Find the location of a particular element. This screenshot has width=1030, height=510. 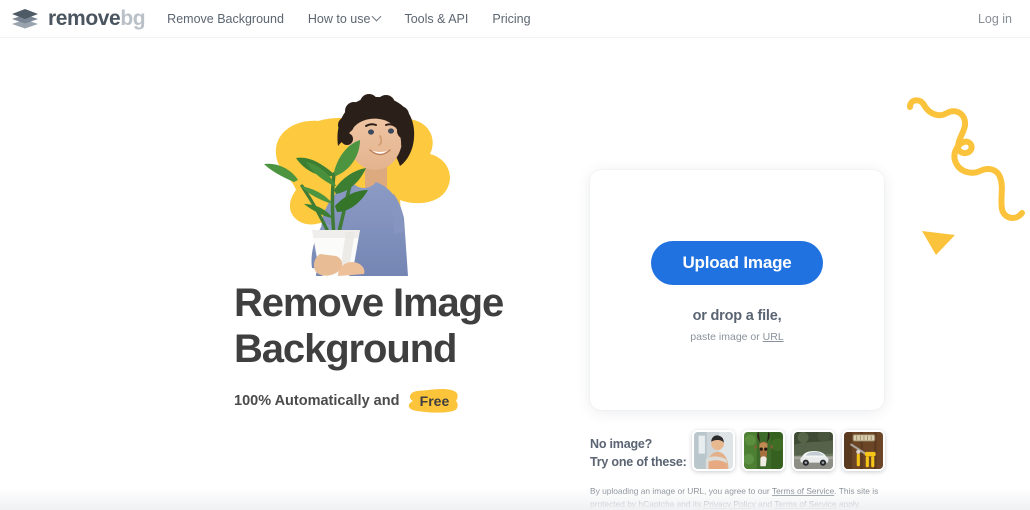

drop-a-file-text: or drop a file, is located at coordinates (737, 316).